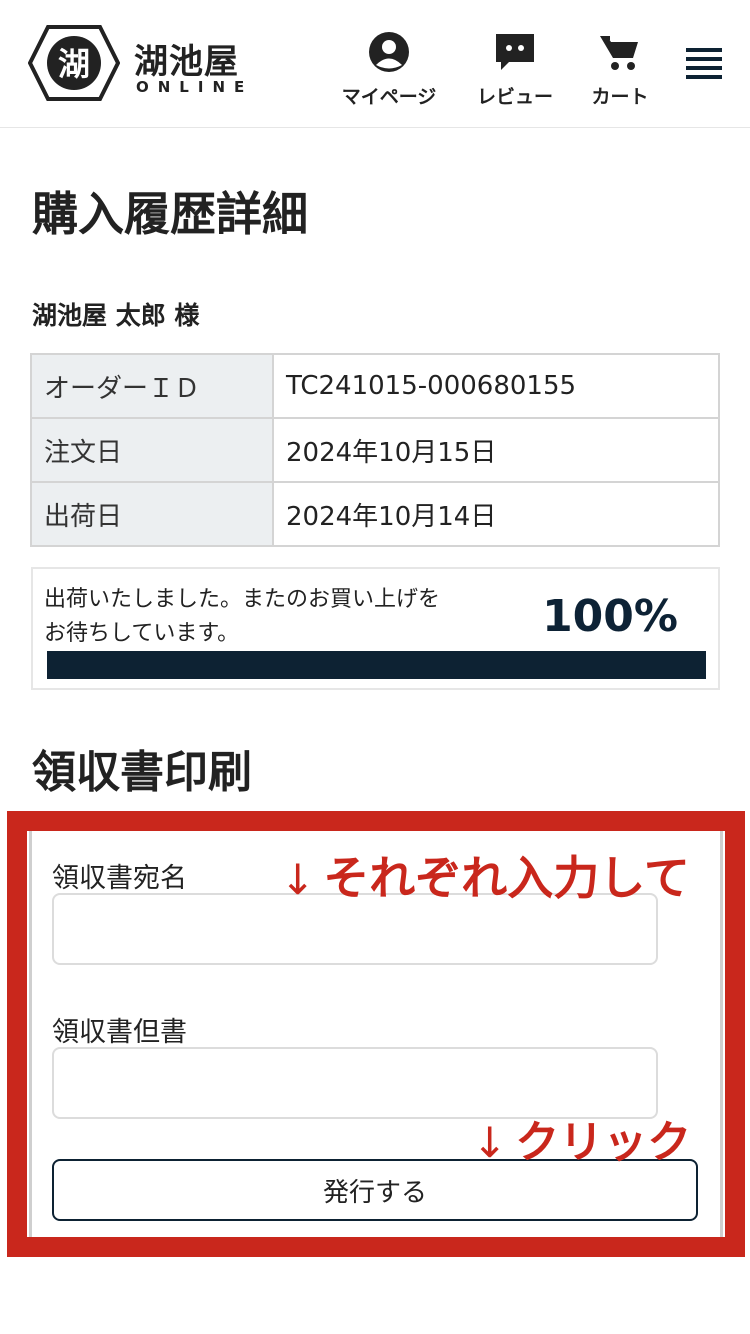 This screenshot has width=750, height=1334. Describe the element at coordinates (152, 450) in the screenshot. I see `order-date-label: 注文日` at that location.